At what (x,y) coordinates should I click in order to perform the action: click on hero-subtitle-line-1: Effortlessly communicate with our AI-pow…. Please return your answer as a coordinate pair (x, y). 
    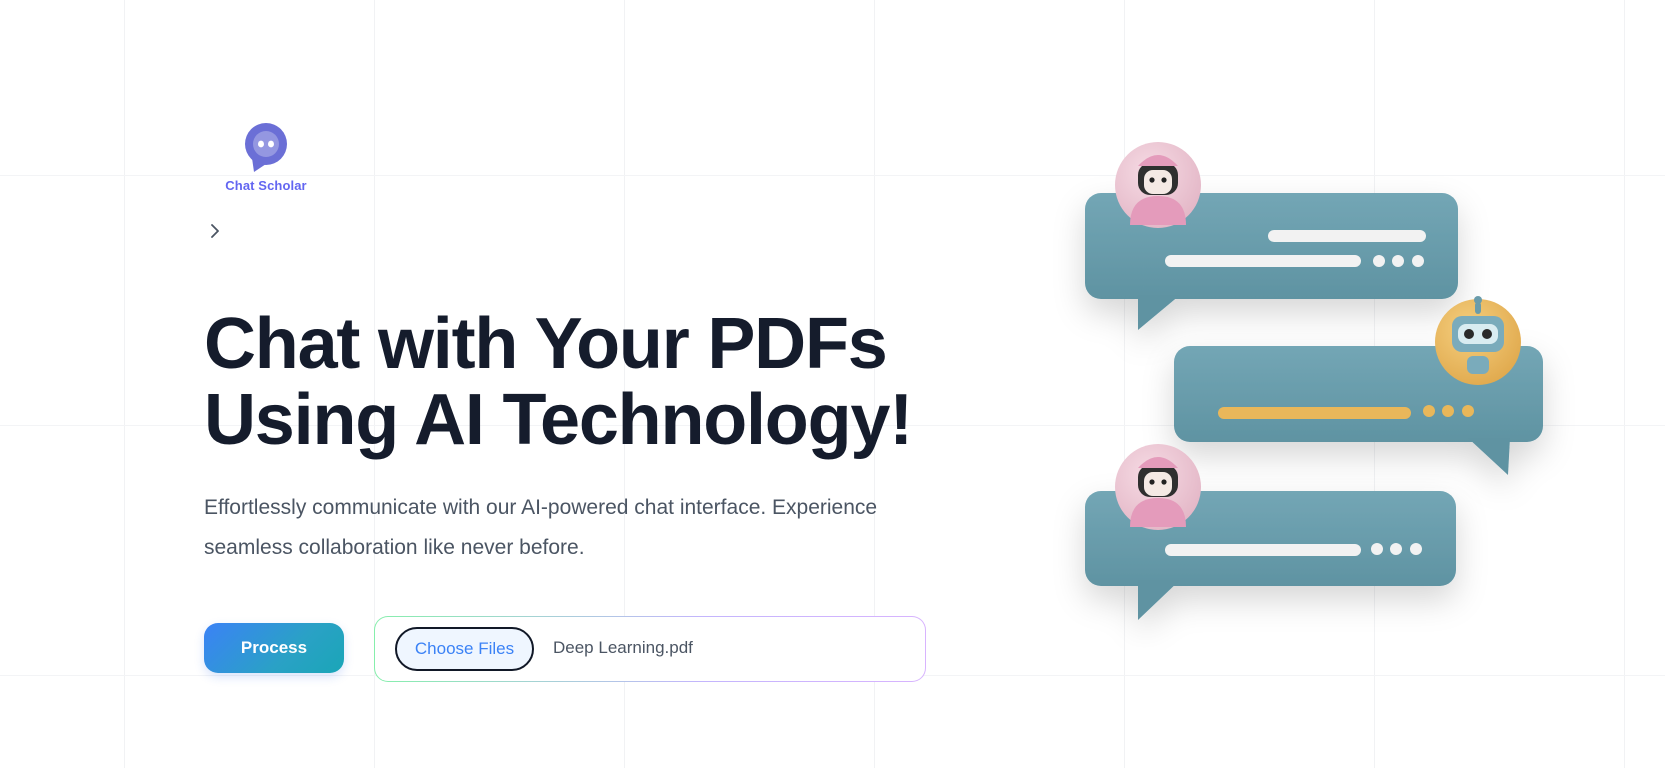
    Looking at the image, I should click on (541, 507).